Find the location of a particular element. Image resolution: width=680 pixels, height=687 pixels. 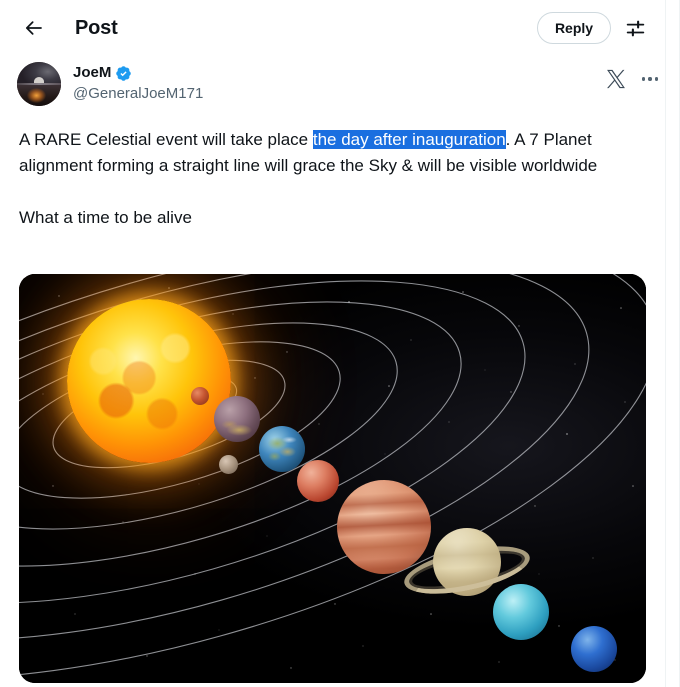

author-info: JoeM @GeneralJoeM171 is located at coordinates (138, 83).